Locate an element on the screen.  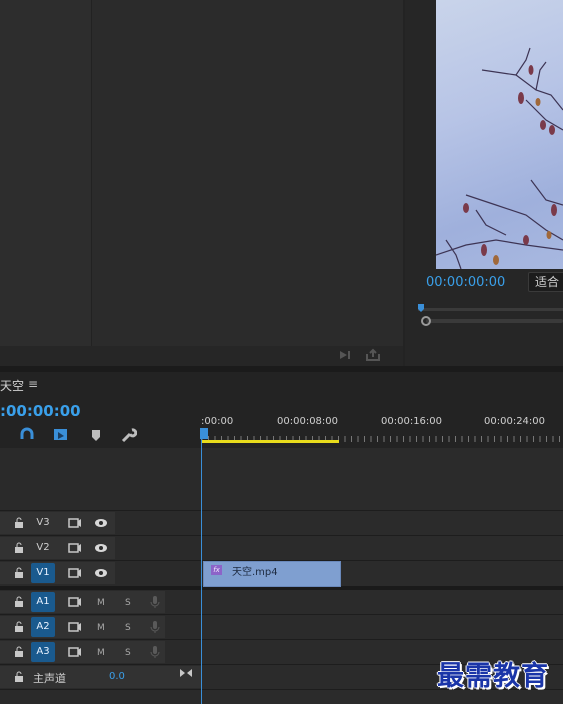
sequence-tab-title: 天空 is located at coordinates (12, 385).